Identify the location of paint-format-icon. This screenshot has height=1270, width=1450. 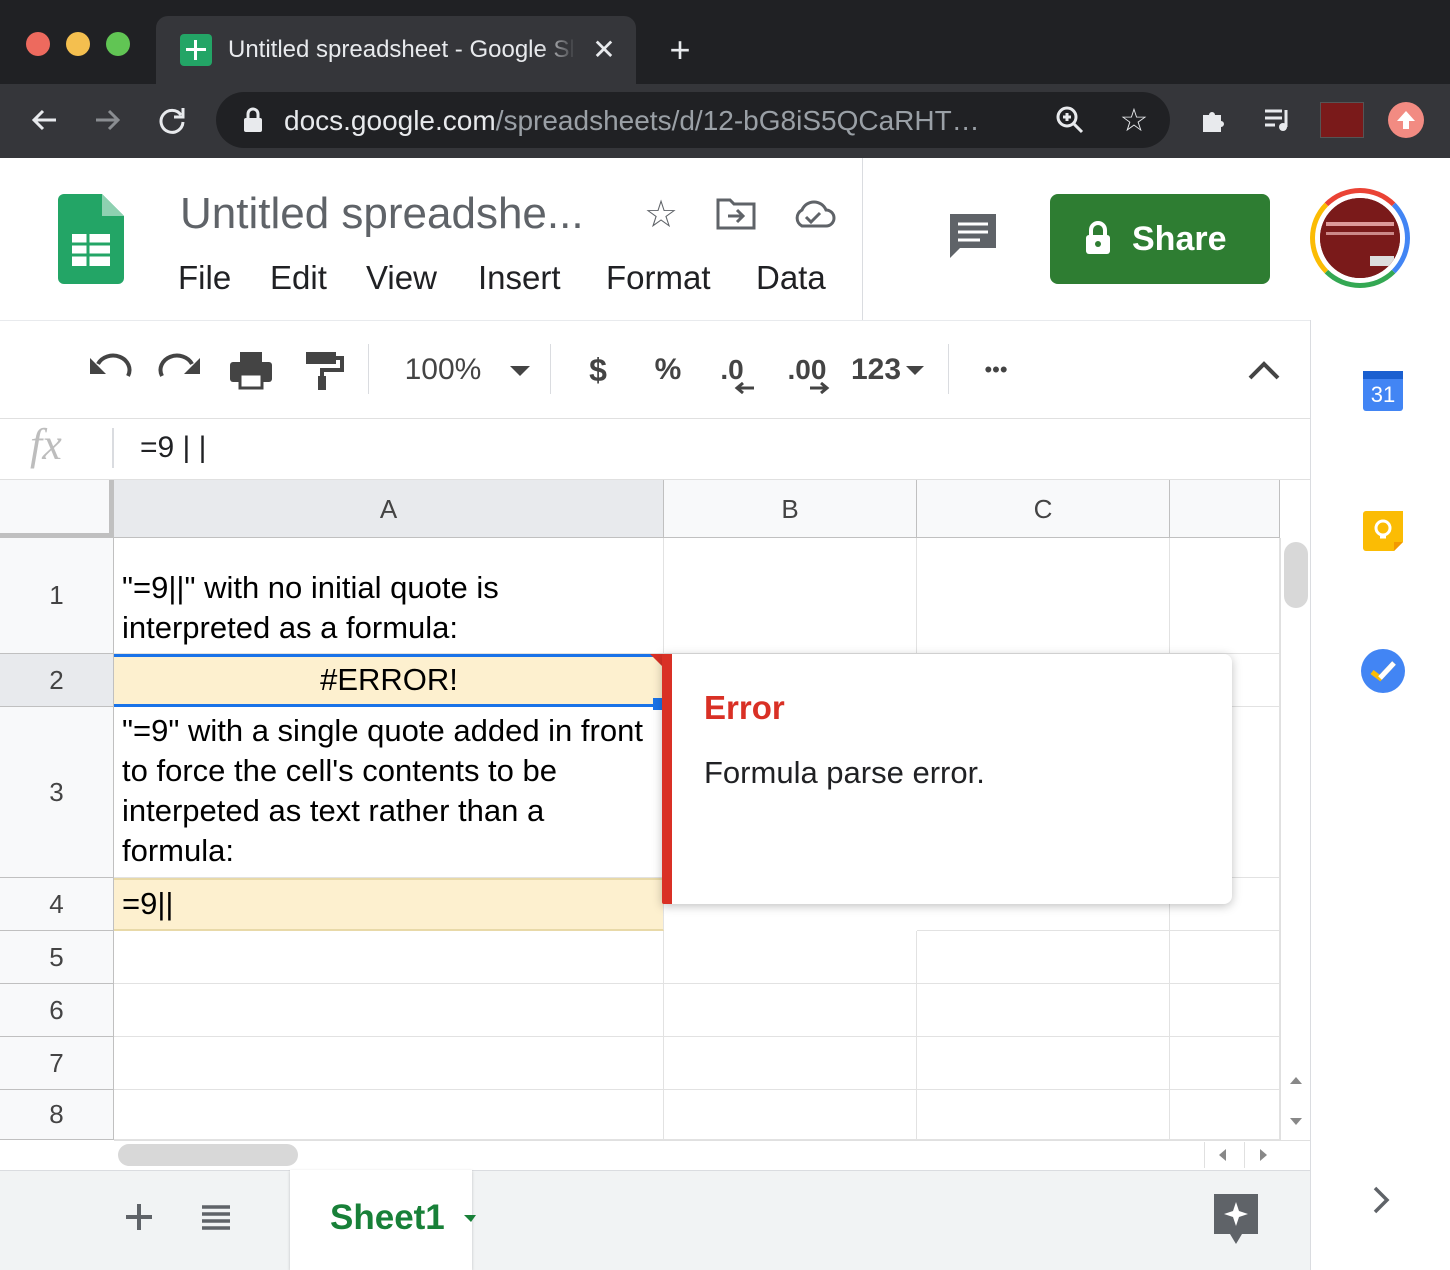
(323, 370).